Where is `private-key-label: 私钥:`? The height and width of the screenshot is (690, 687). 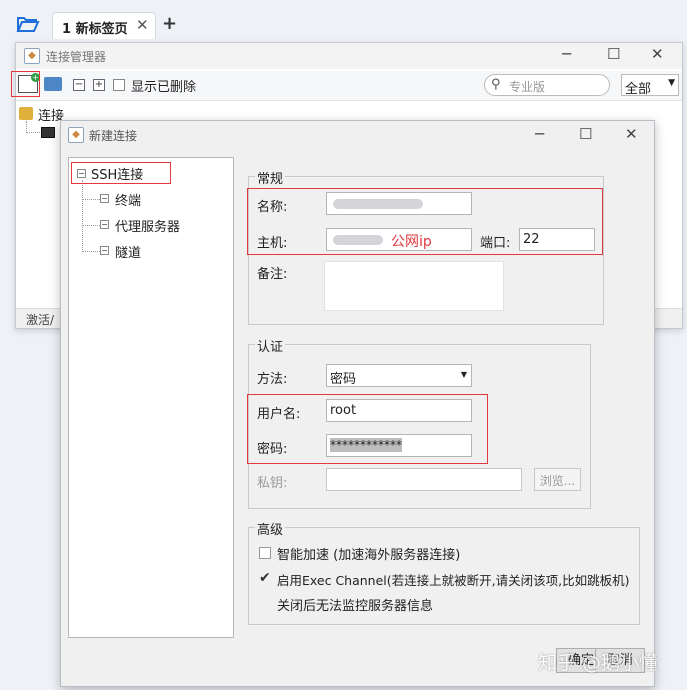
private-key-label: 私钥: is located at coordinates (272, 483).